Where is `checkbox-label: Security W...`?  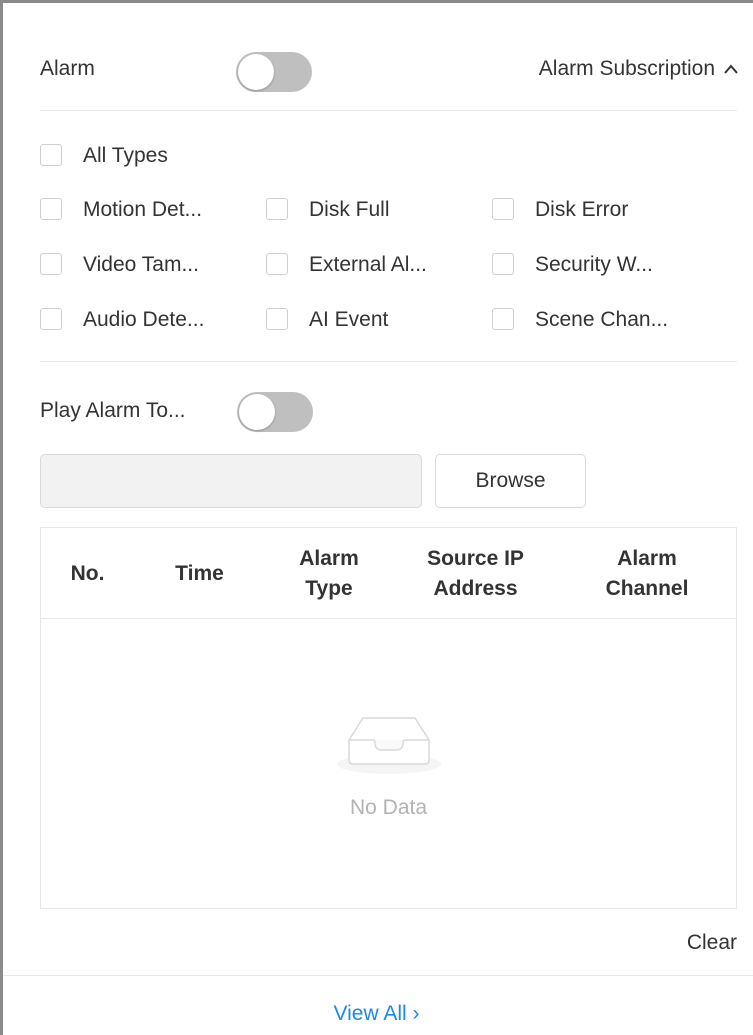 checkbox-label: Security W... is located at coordinates (594, 264).